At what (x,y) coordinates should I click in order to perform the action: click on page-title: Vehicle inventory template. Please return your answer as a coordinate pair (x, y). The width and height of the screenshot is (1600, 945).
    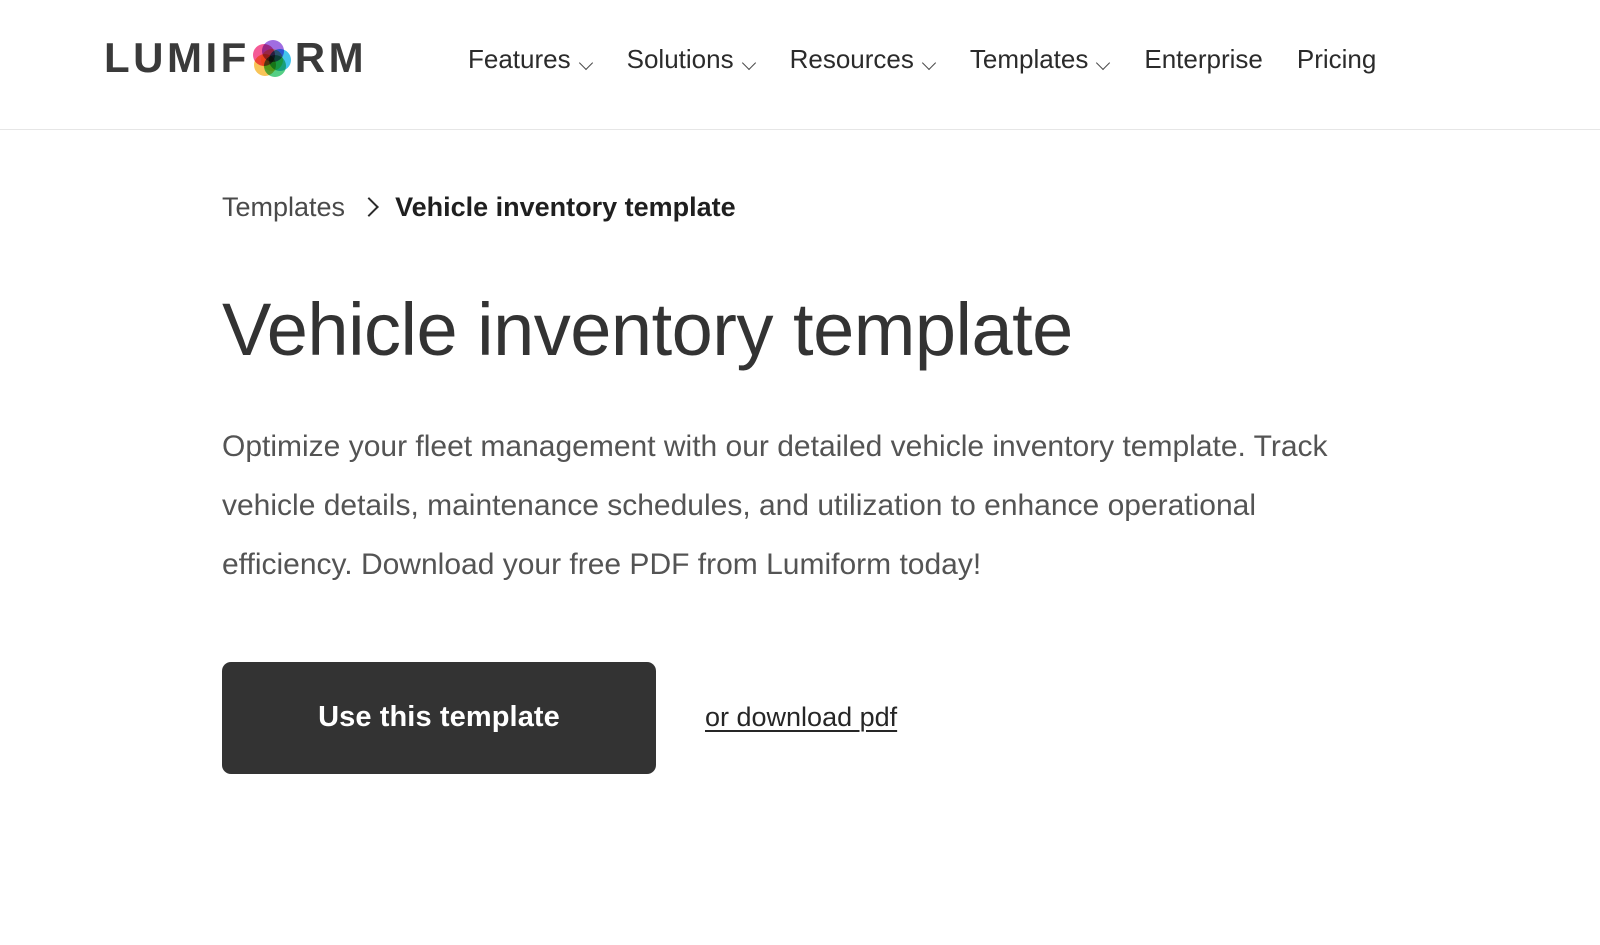
    Looking at the image, I should click on (647, 329).